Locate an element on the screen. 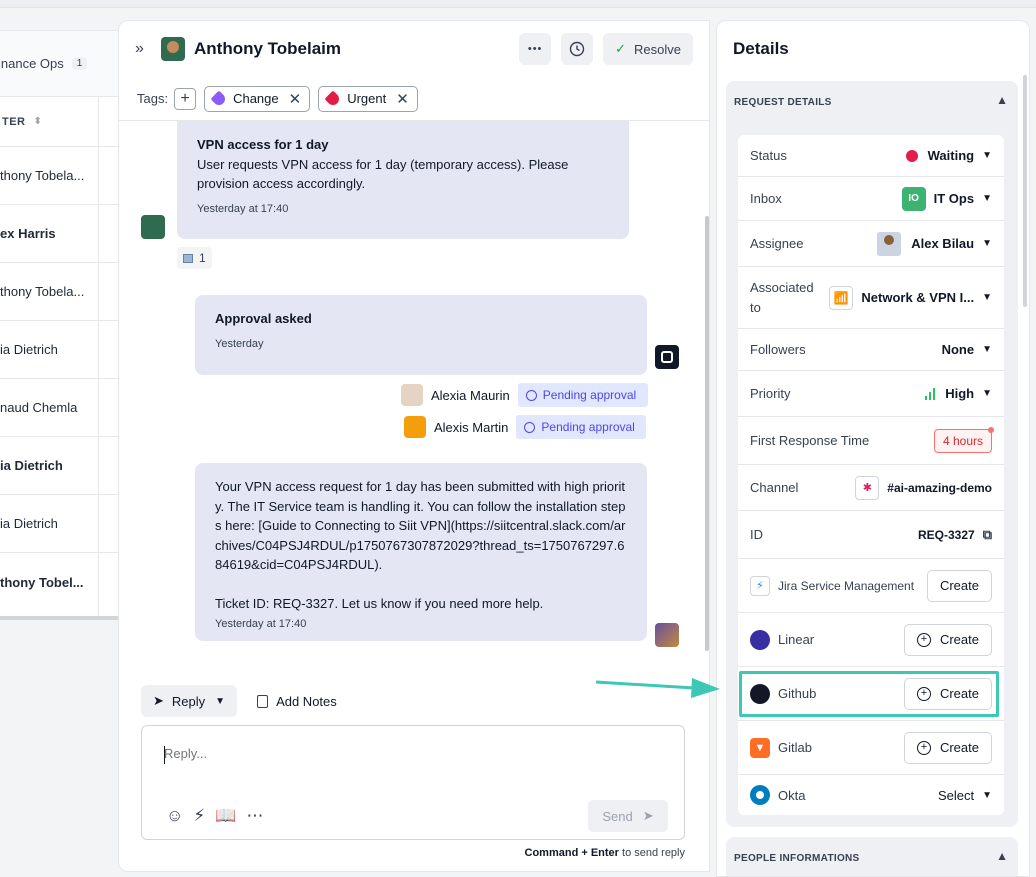 This screenshot has width=1036, height=877. field-channel: Channel ✱ #ai-amazing-demo is located at coordinates (871, 488).